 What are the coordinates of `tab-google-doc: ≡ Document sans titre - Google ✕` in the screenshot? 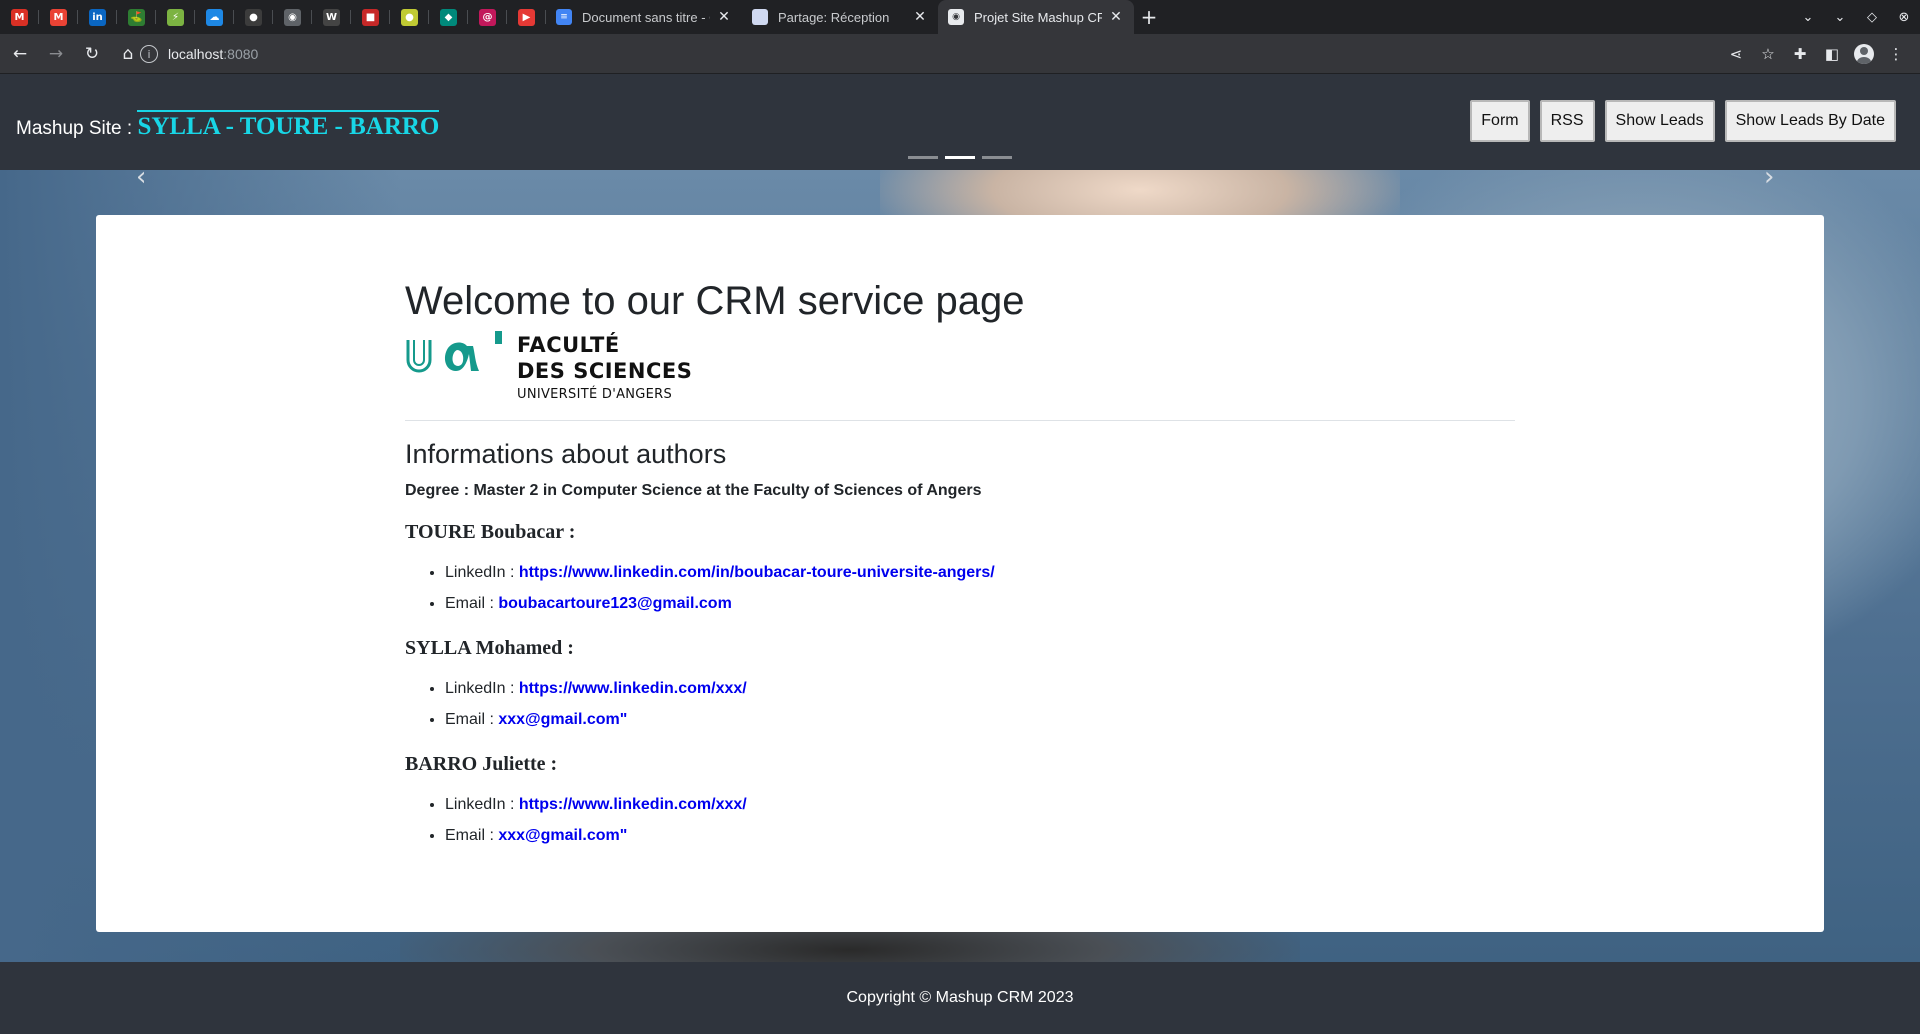 It's located at (644, 17).